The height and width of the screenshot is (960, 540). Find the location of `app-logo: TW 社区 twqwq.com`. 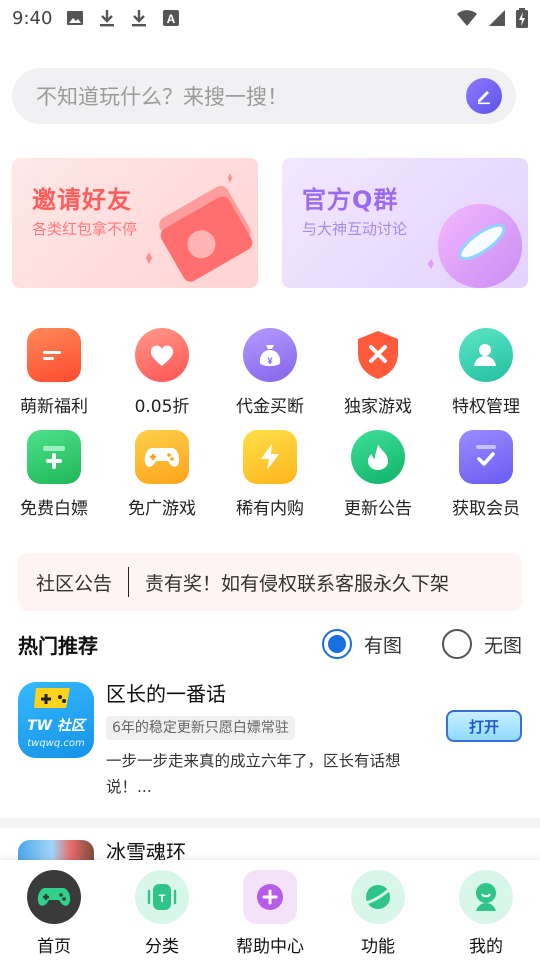

app-logo: TW 社区 twqwq.com is located at coordinates (56, 720).